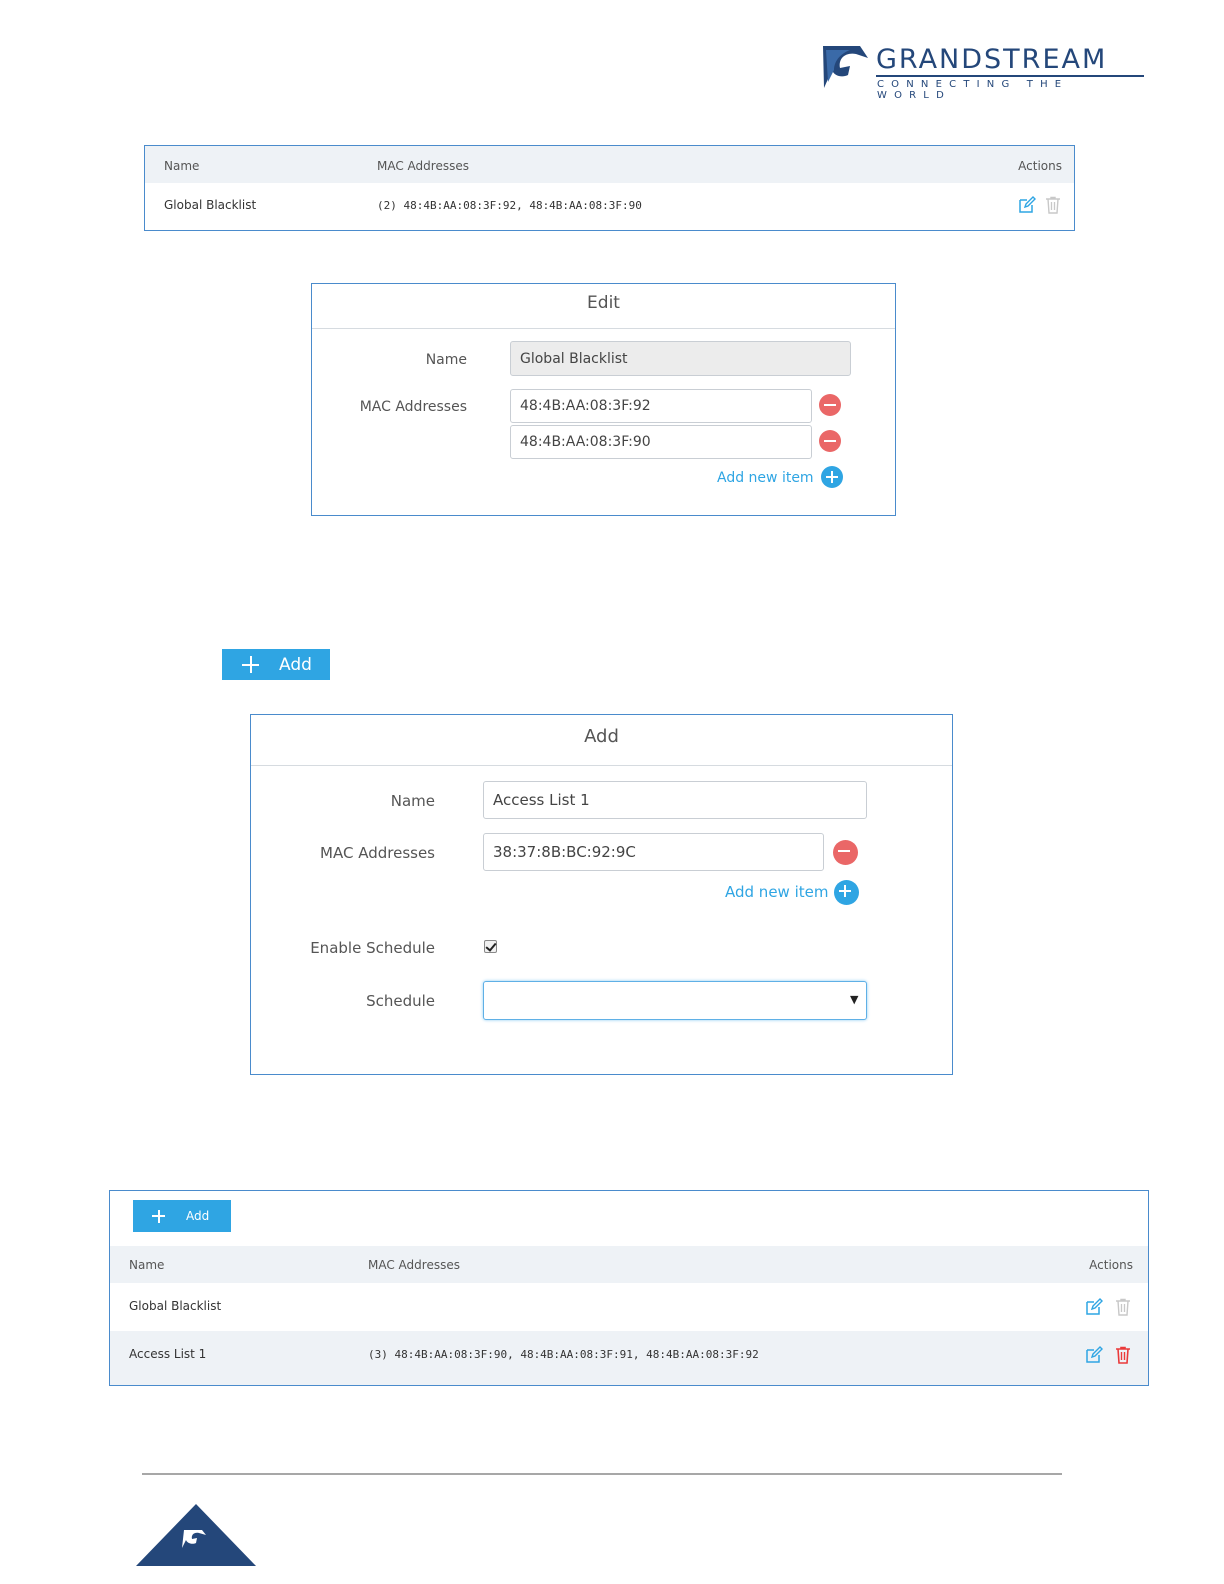  What do you see at coordinates (196, 1535) in the screenshot?
I see `grandstream-footer-logo-icon` at bounding box center [196, 1535].